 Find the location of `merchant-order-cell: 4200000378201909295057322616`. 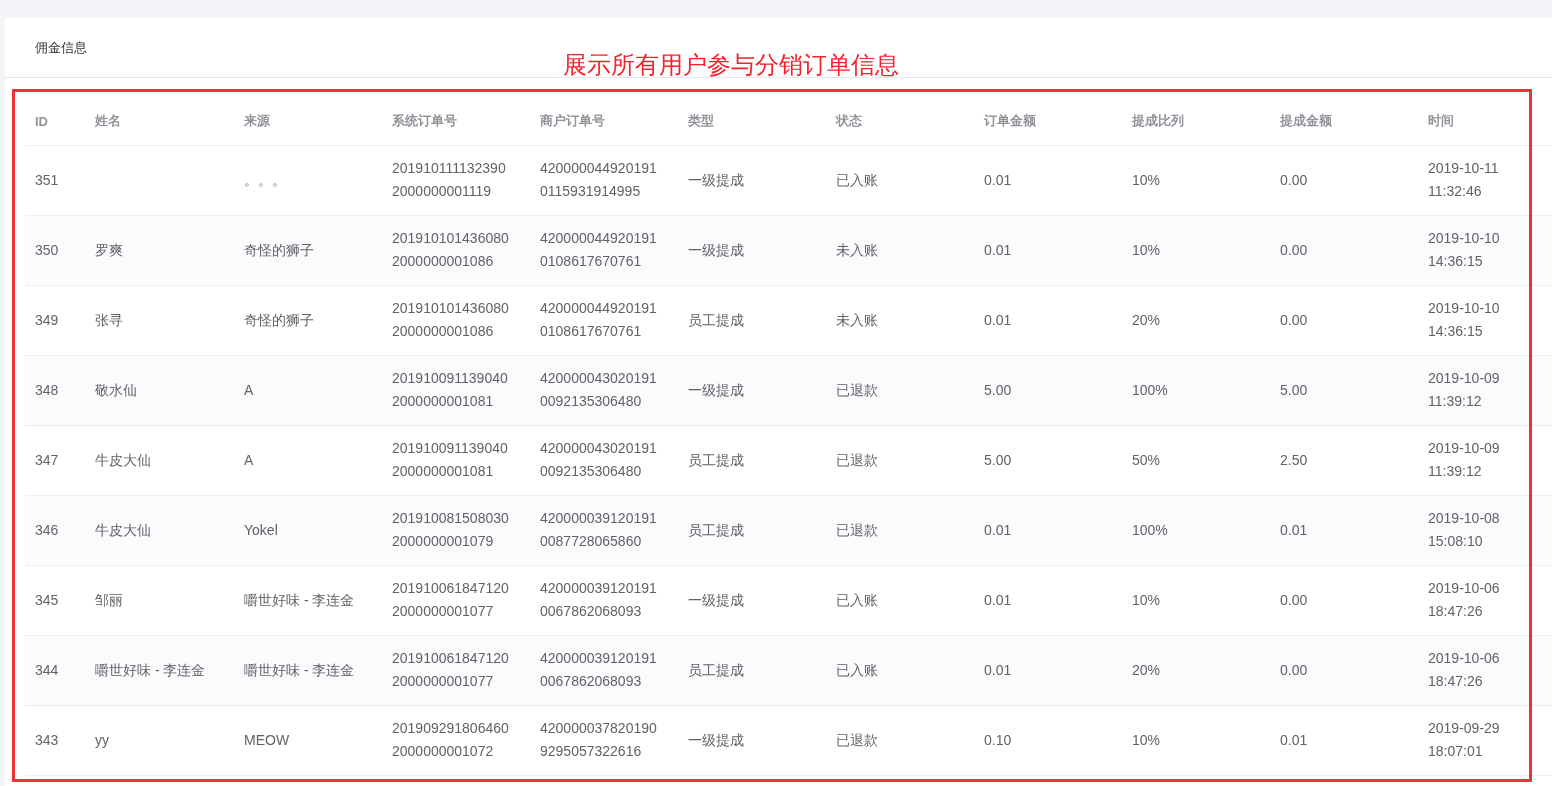

merchant-order-cell: 4200000378201909295057322616 is located at coordinates (598, 739).